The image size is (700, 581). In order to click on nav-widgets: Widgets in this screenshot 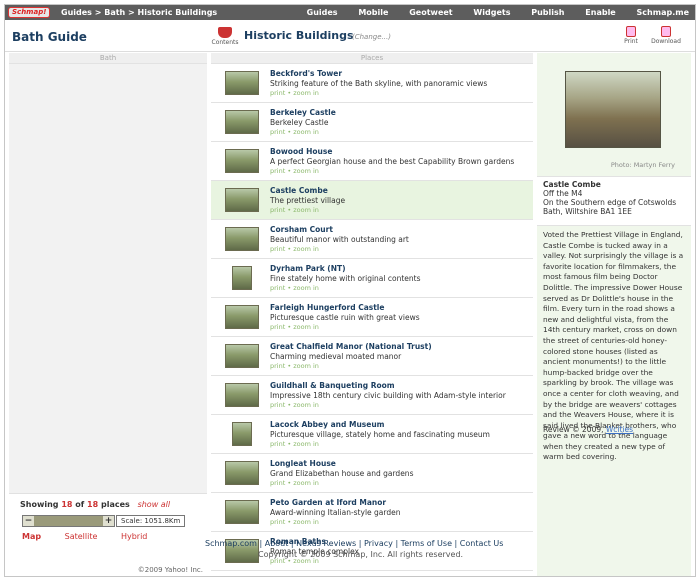, I will do `click(491, 12)`.